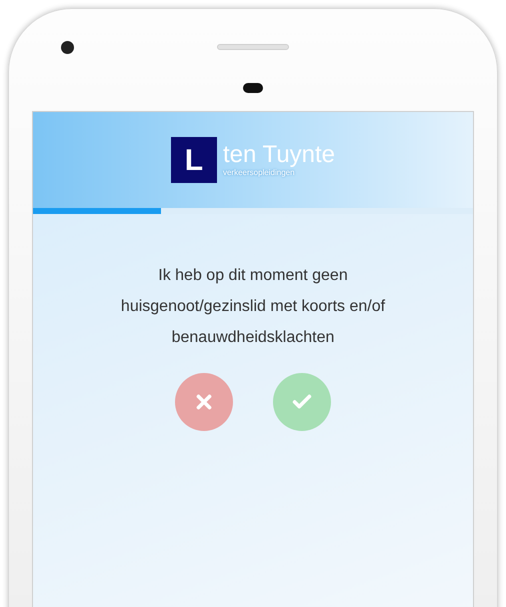 The height and width of the screenshot is (607, 506). Describe the element at coordinates (253, 88) in the screenshot. I see `earpiece-icon` at that location.